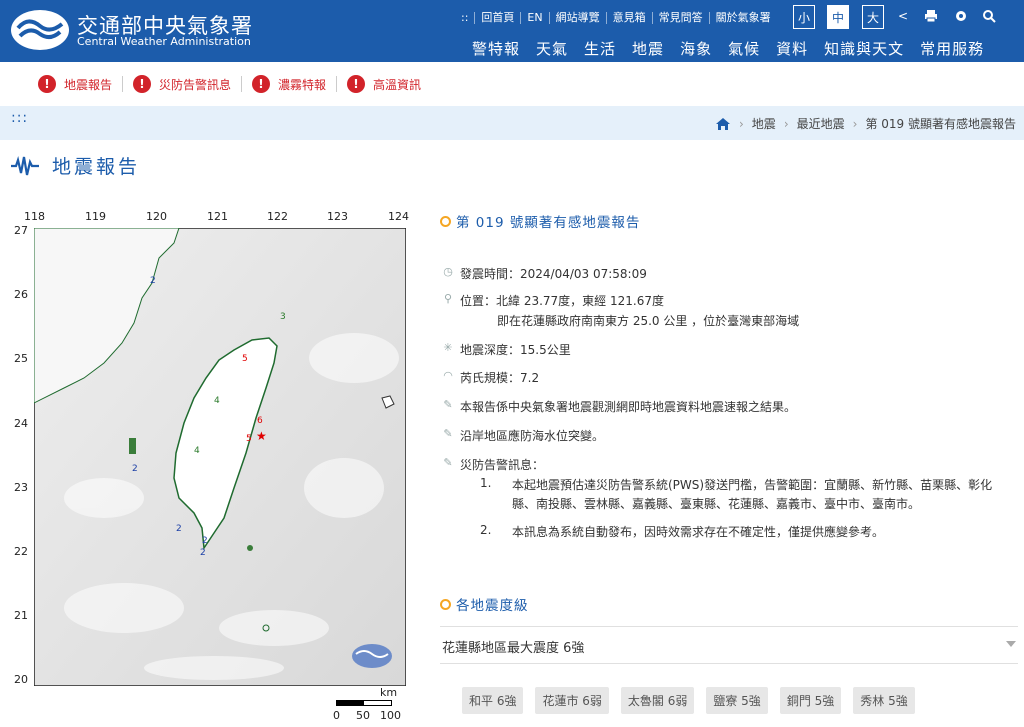 The image size is (1024, 727). I want to click on list-number: 1., so click(486, 483).